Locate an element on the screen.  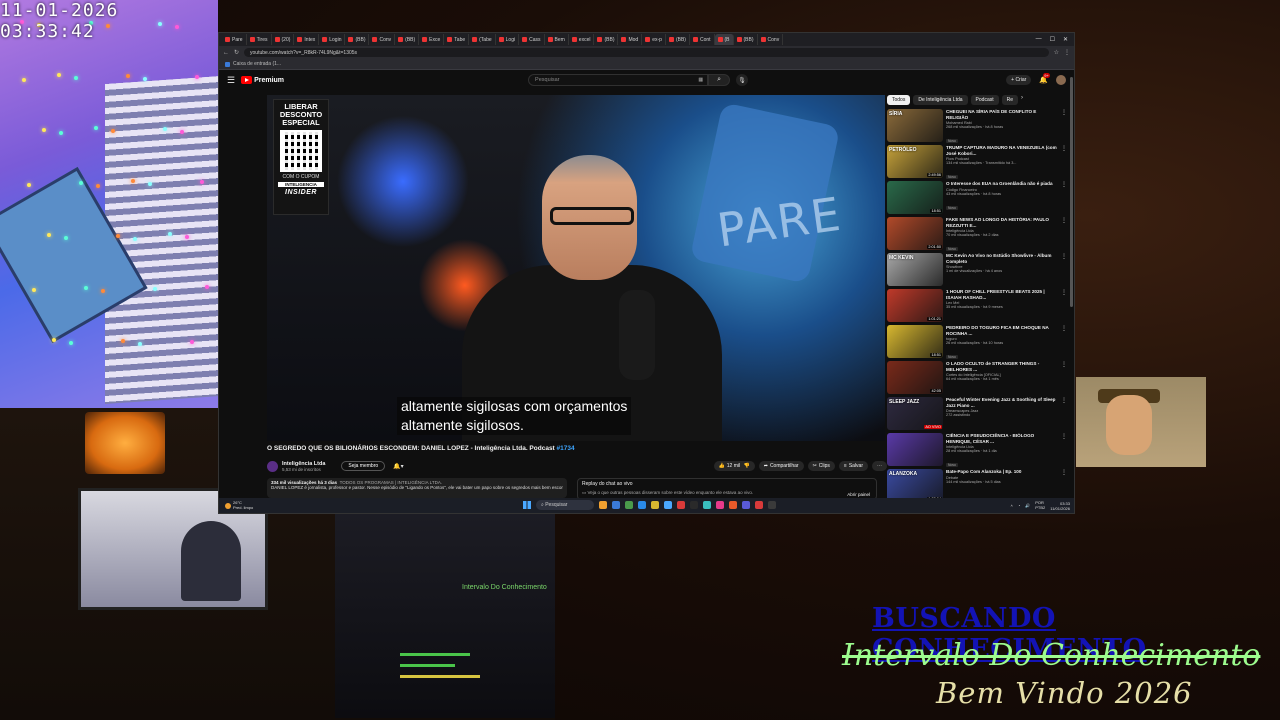
browser-tab: Cont is located at coordinates (702, 39).